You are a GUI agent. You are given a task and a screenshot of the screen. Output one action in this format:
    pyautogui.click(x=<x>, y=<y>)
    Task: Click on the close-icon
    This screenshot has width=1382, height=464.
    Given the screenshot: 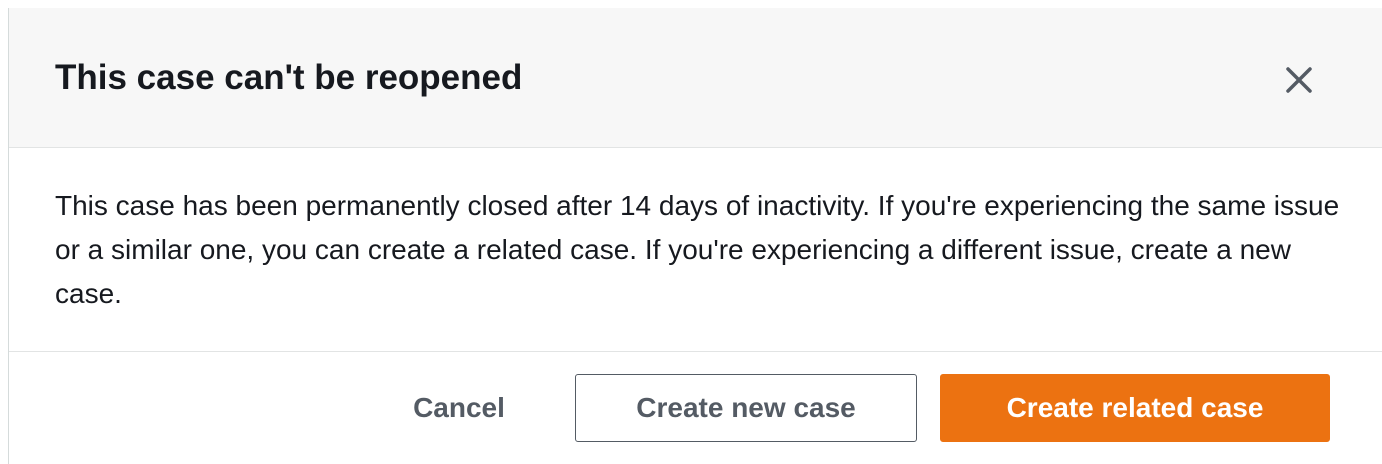 What is the action you would take?
    pyautogui.click(x=1299, y=80)
    